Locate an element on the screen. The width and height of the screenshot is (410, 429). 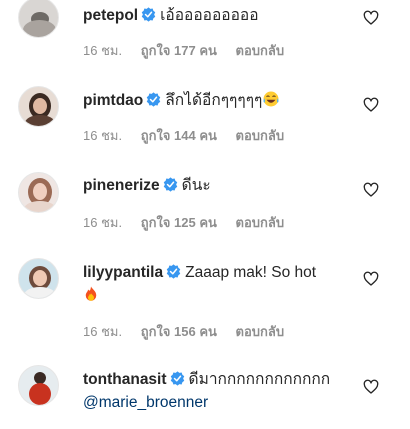
comment-likes: ถูกใจ 177 คน is located at coordinates (179, 50).